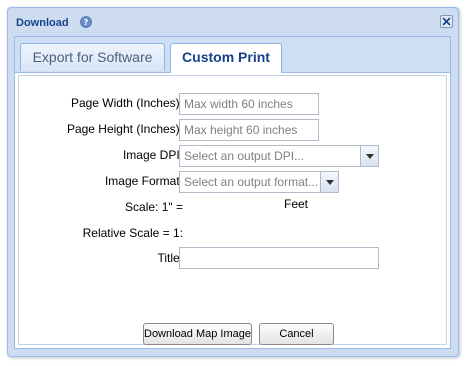 This screenshot has width=468, height=366. Describe the element at coordinates (249, 130) in the screenshot. I see `page-height-input` at that location.